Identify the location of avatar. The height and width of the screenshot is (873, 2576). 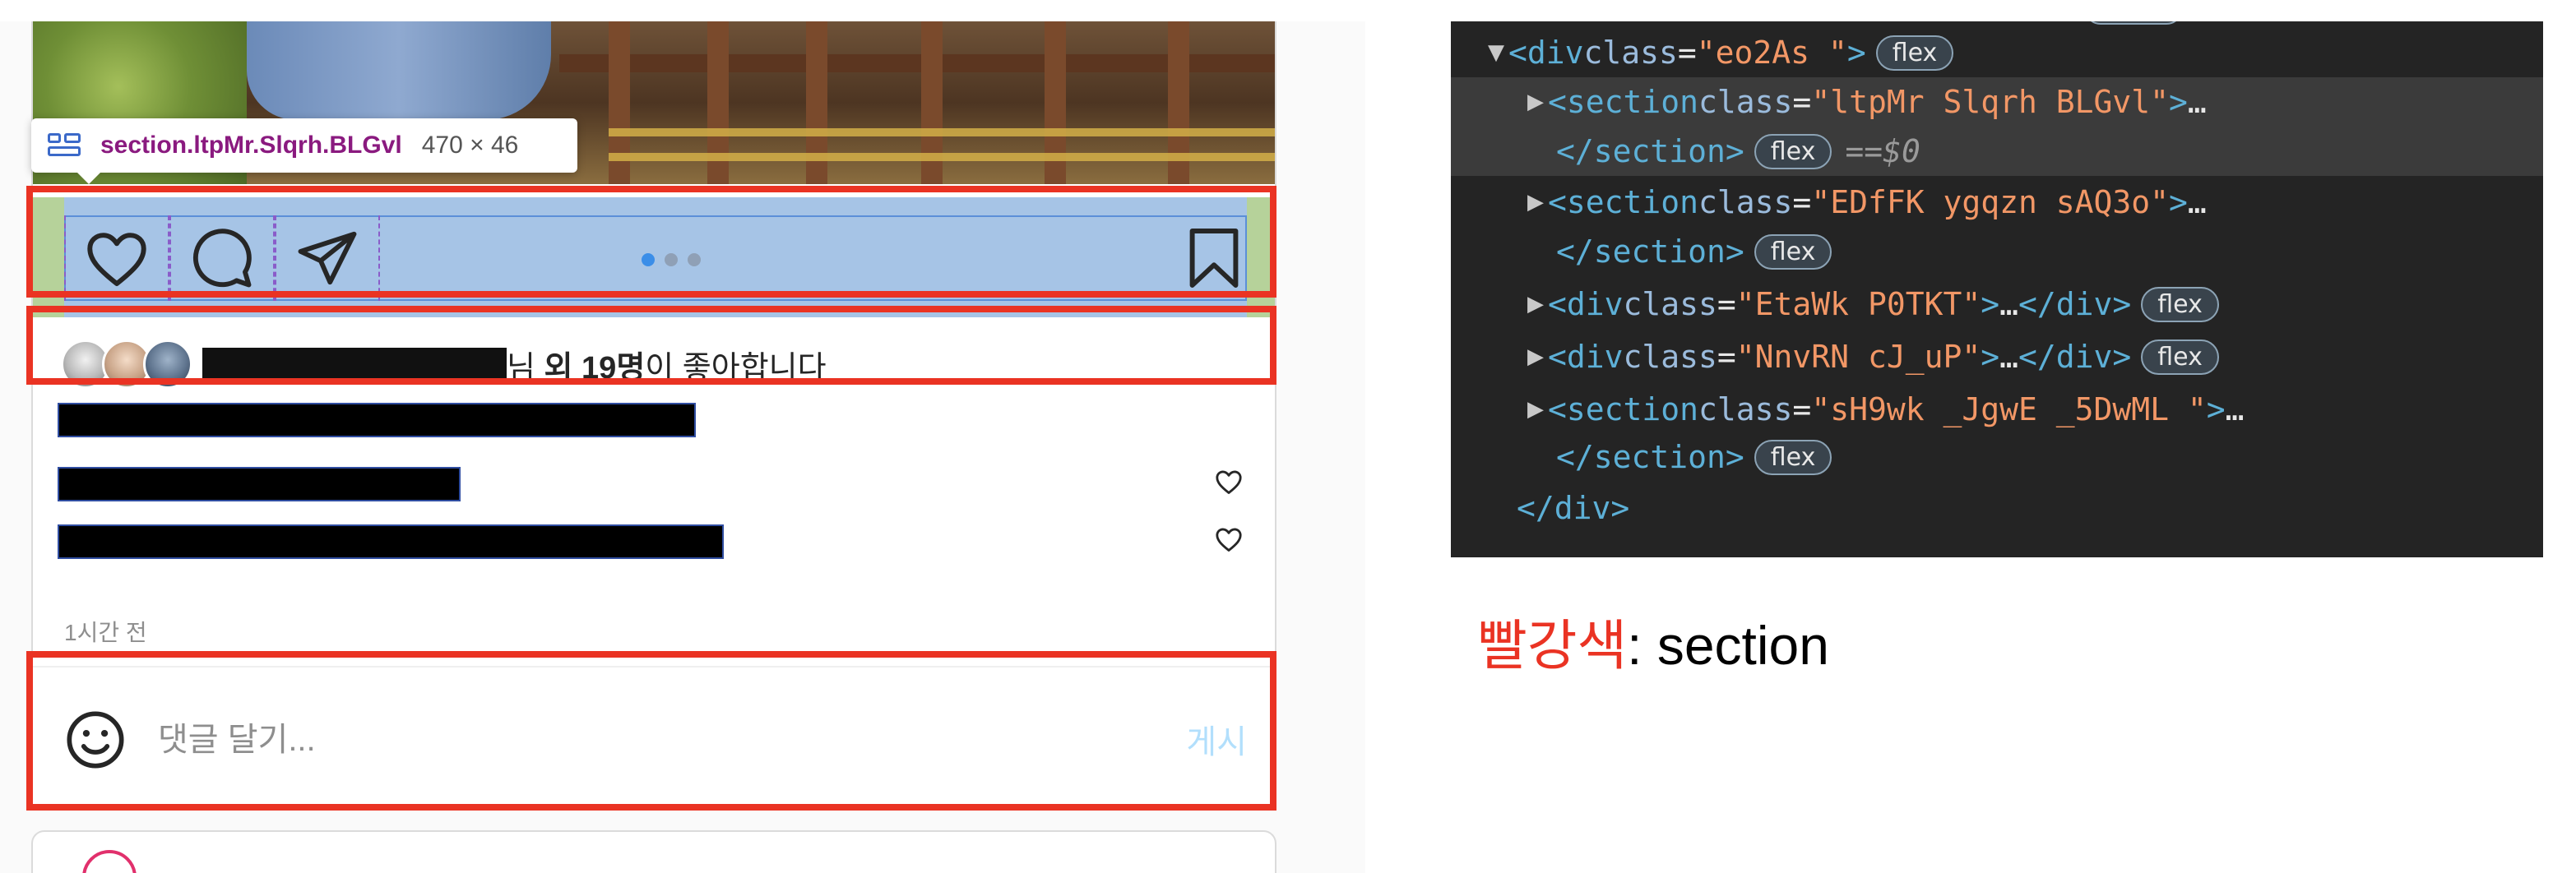
(168, 364).